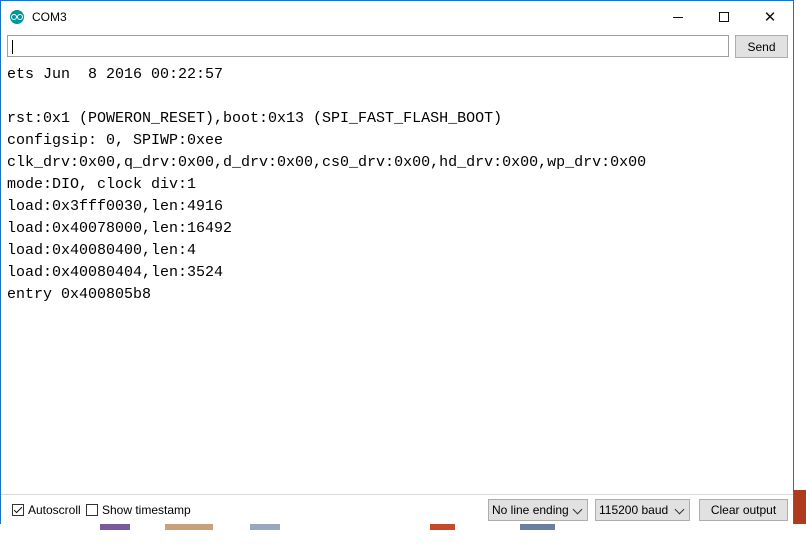 The height and width of the screenshot is (554, 806). Describe the element at coordinates (115, 74) in the screenshot. I see `console-line: ets Jun 8 2016 00:22:57` at that location.